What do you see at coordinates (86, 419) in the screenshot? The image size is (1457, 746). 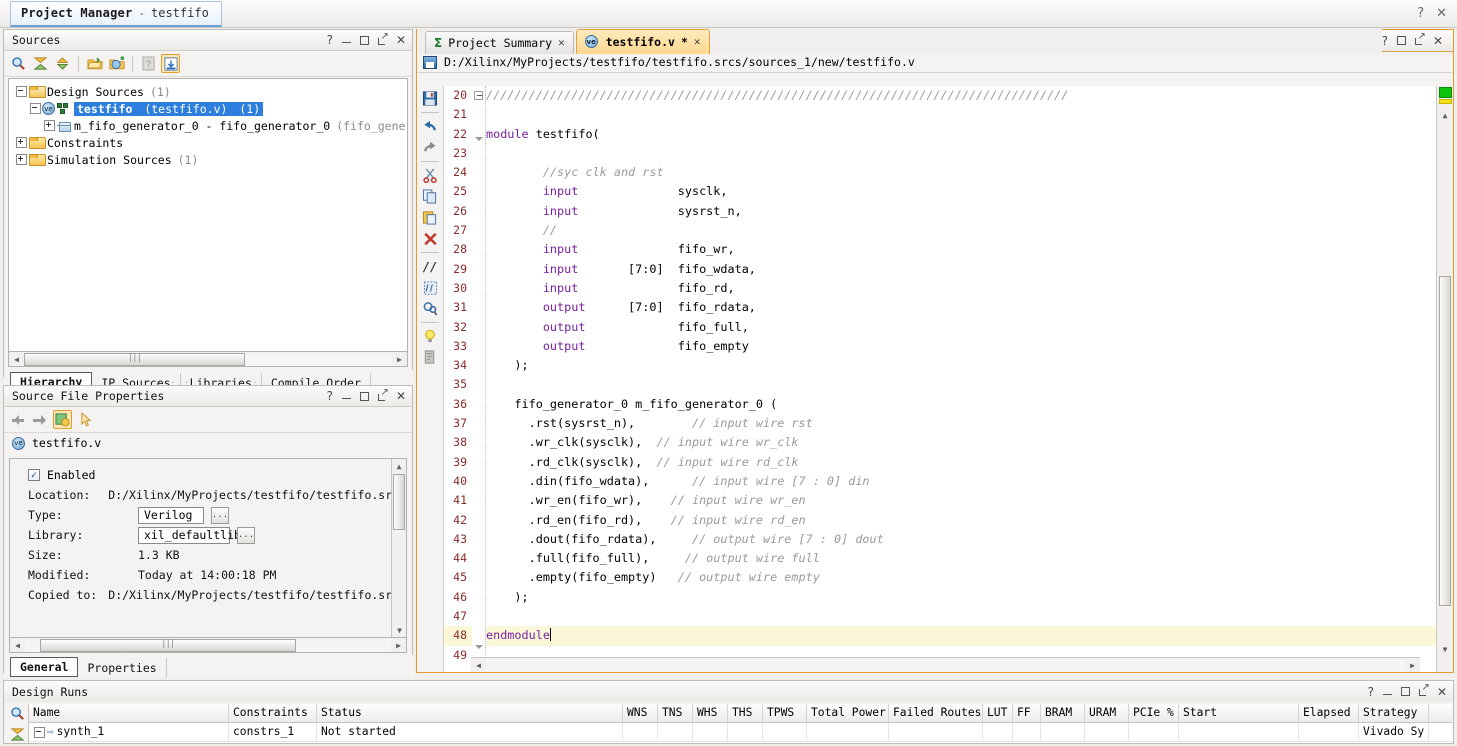 I see `select-pointer-icon` at bounding box center [86, 419].